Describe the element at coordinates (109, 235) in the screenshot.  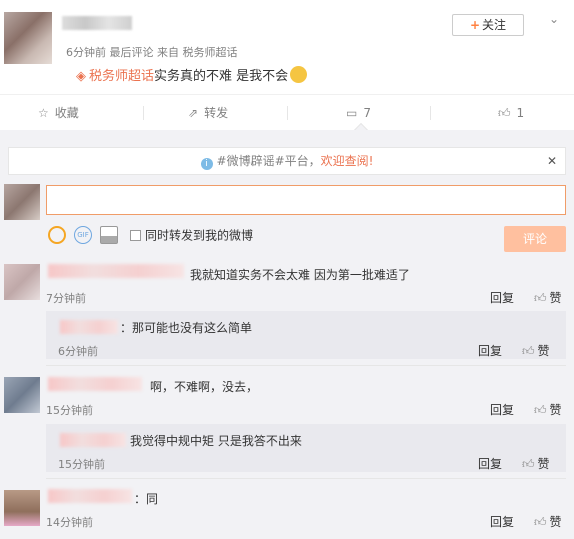
I see `image-icon` at that location.